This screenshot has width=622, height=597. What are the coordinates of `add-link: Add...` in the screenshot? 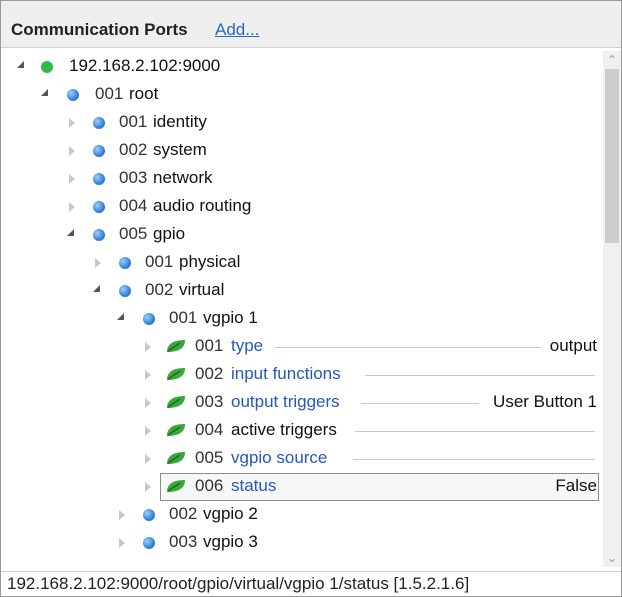 It's located at (237, 30).